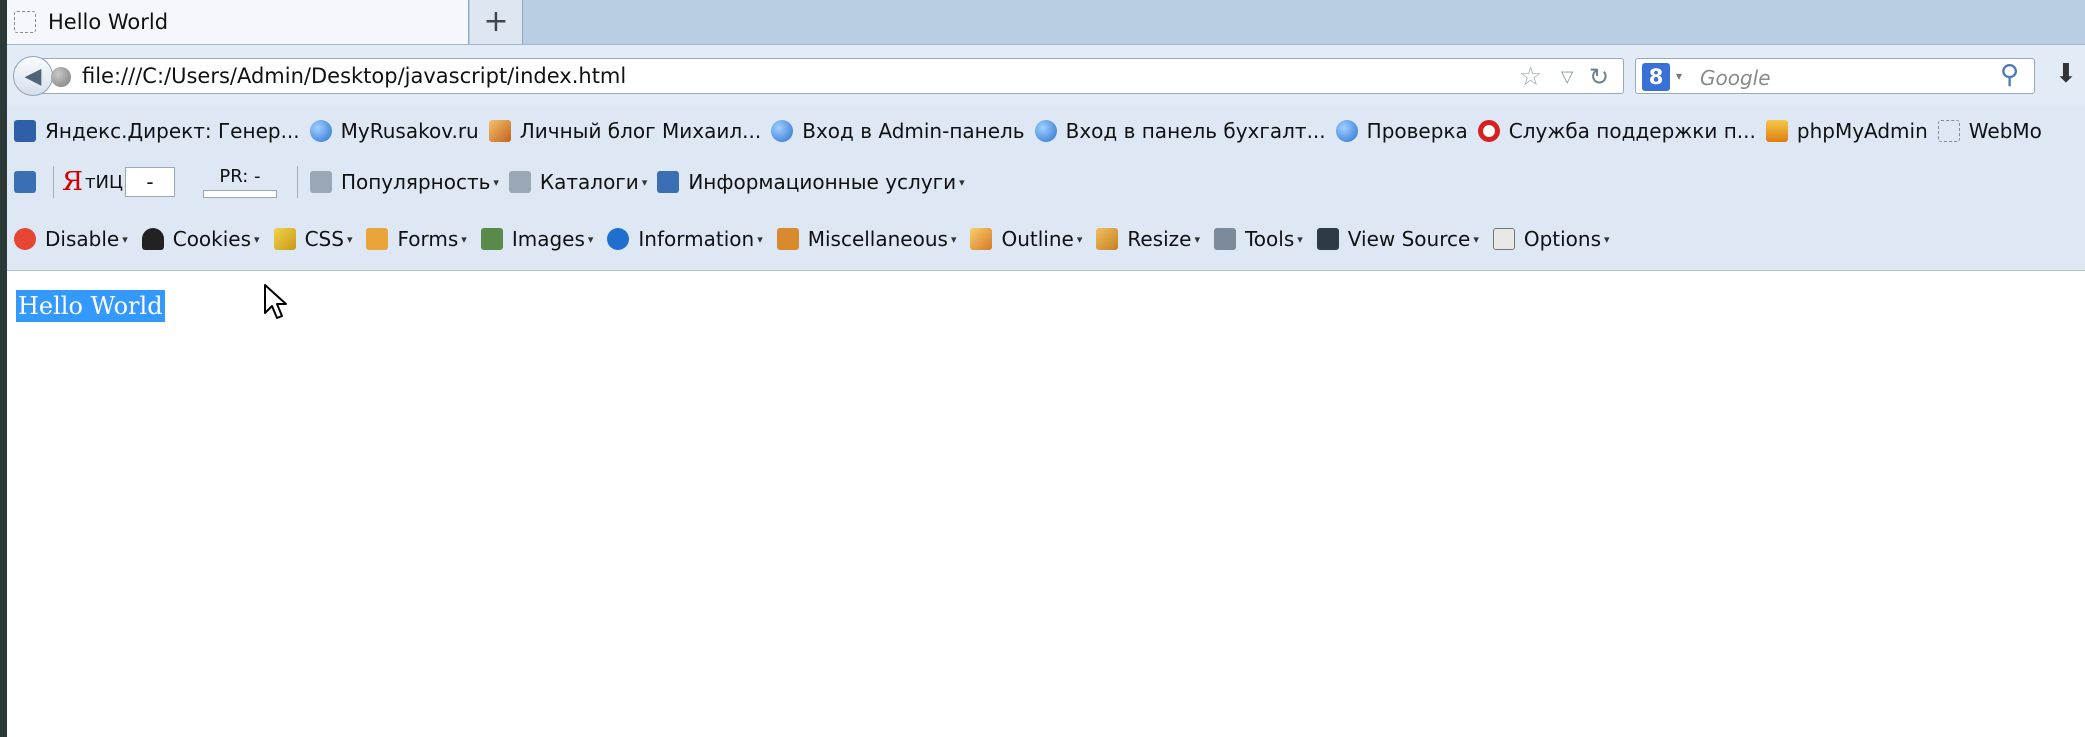  I want to click on menu-options: Options ▾, so click(1551, 239).